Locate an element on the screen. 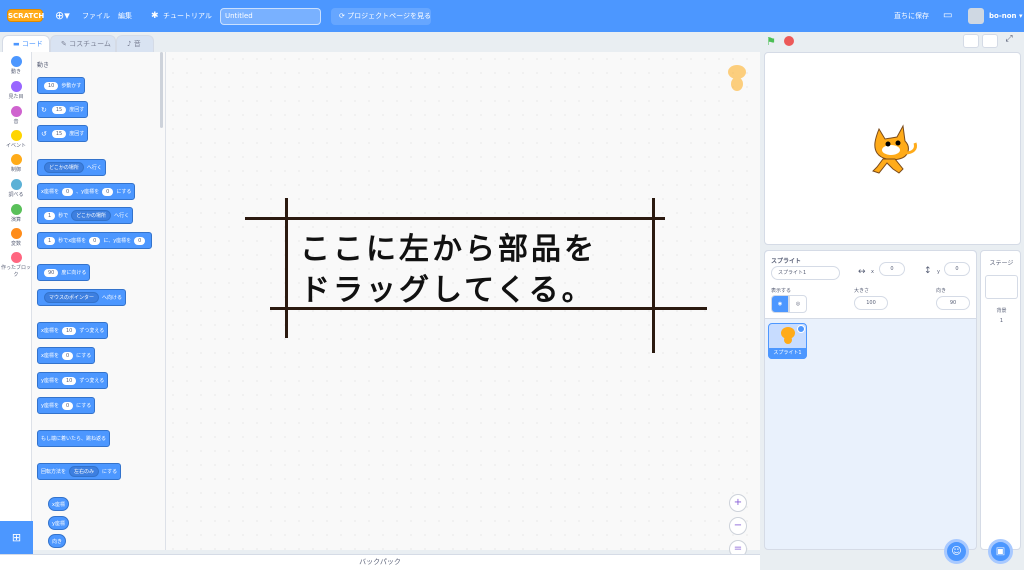 Image resolution: width=1024 pixels, height=570 pixels. block-go-to: どこかの場所 へ行く is located at coordinates (71, 167).